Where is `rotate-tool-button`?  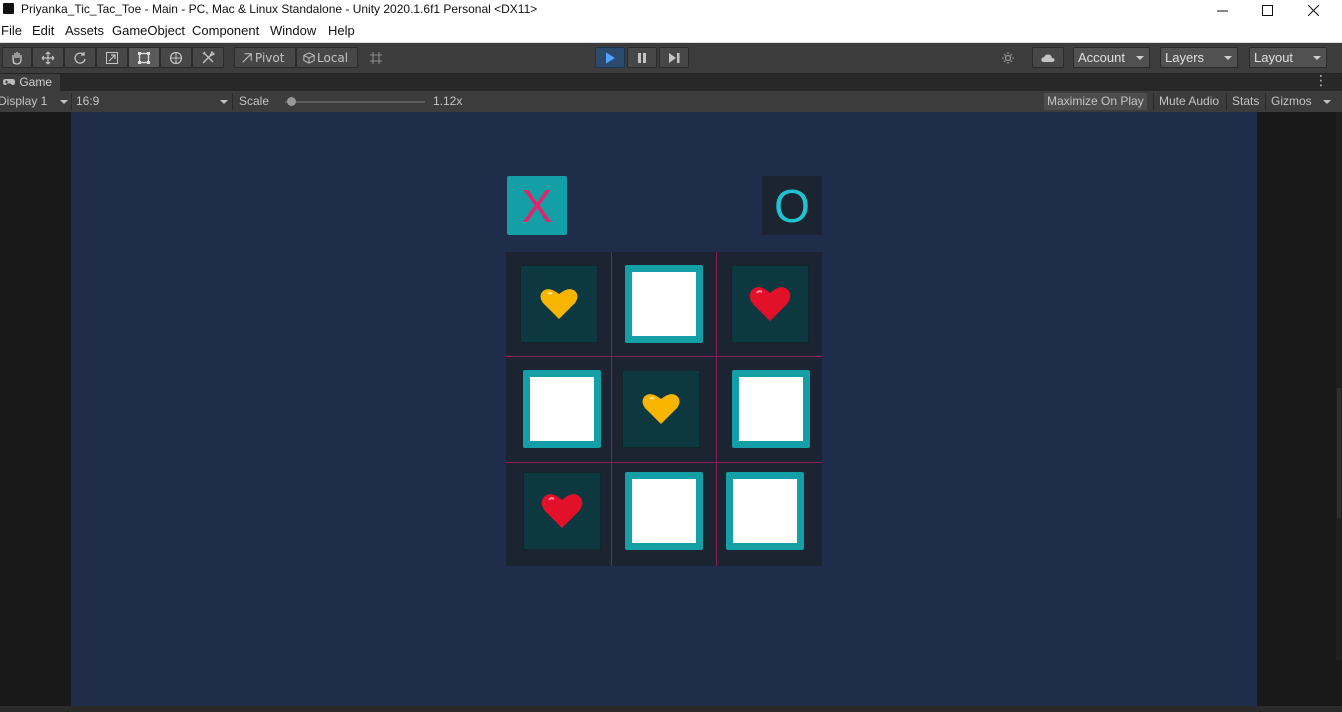
rotate-tool-button is located at coordinates (80, 57).